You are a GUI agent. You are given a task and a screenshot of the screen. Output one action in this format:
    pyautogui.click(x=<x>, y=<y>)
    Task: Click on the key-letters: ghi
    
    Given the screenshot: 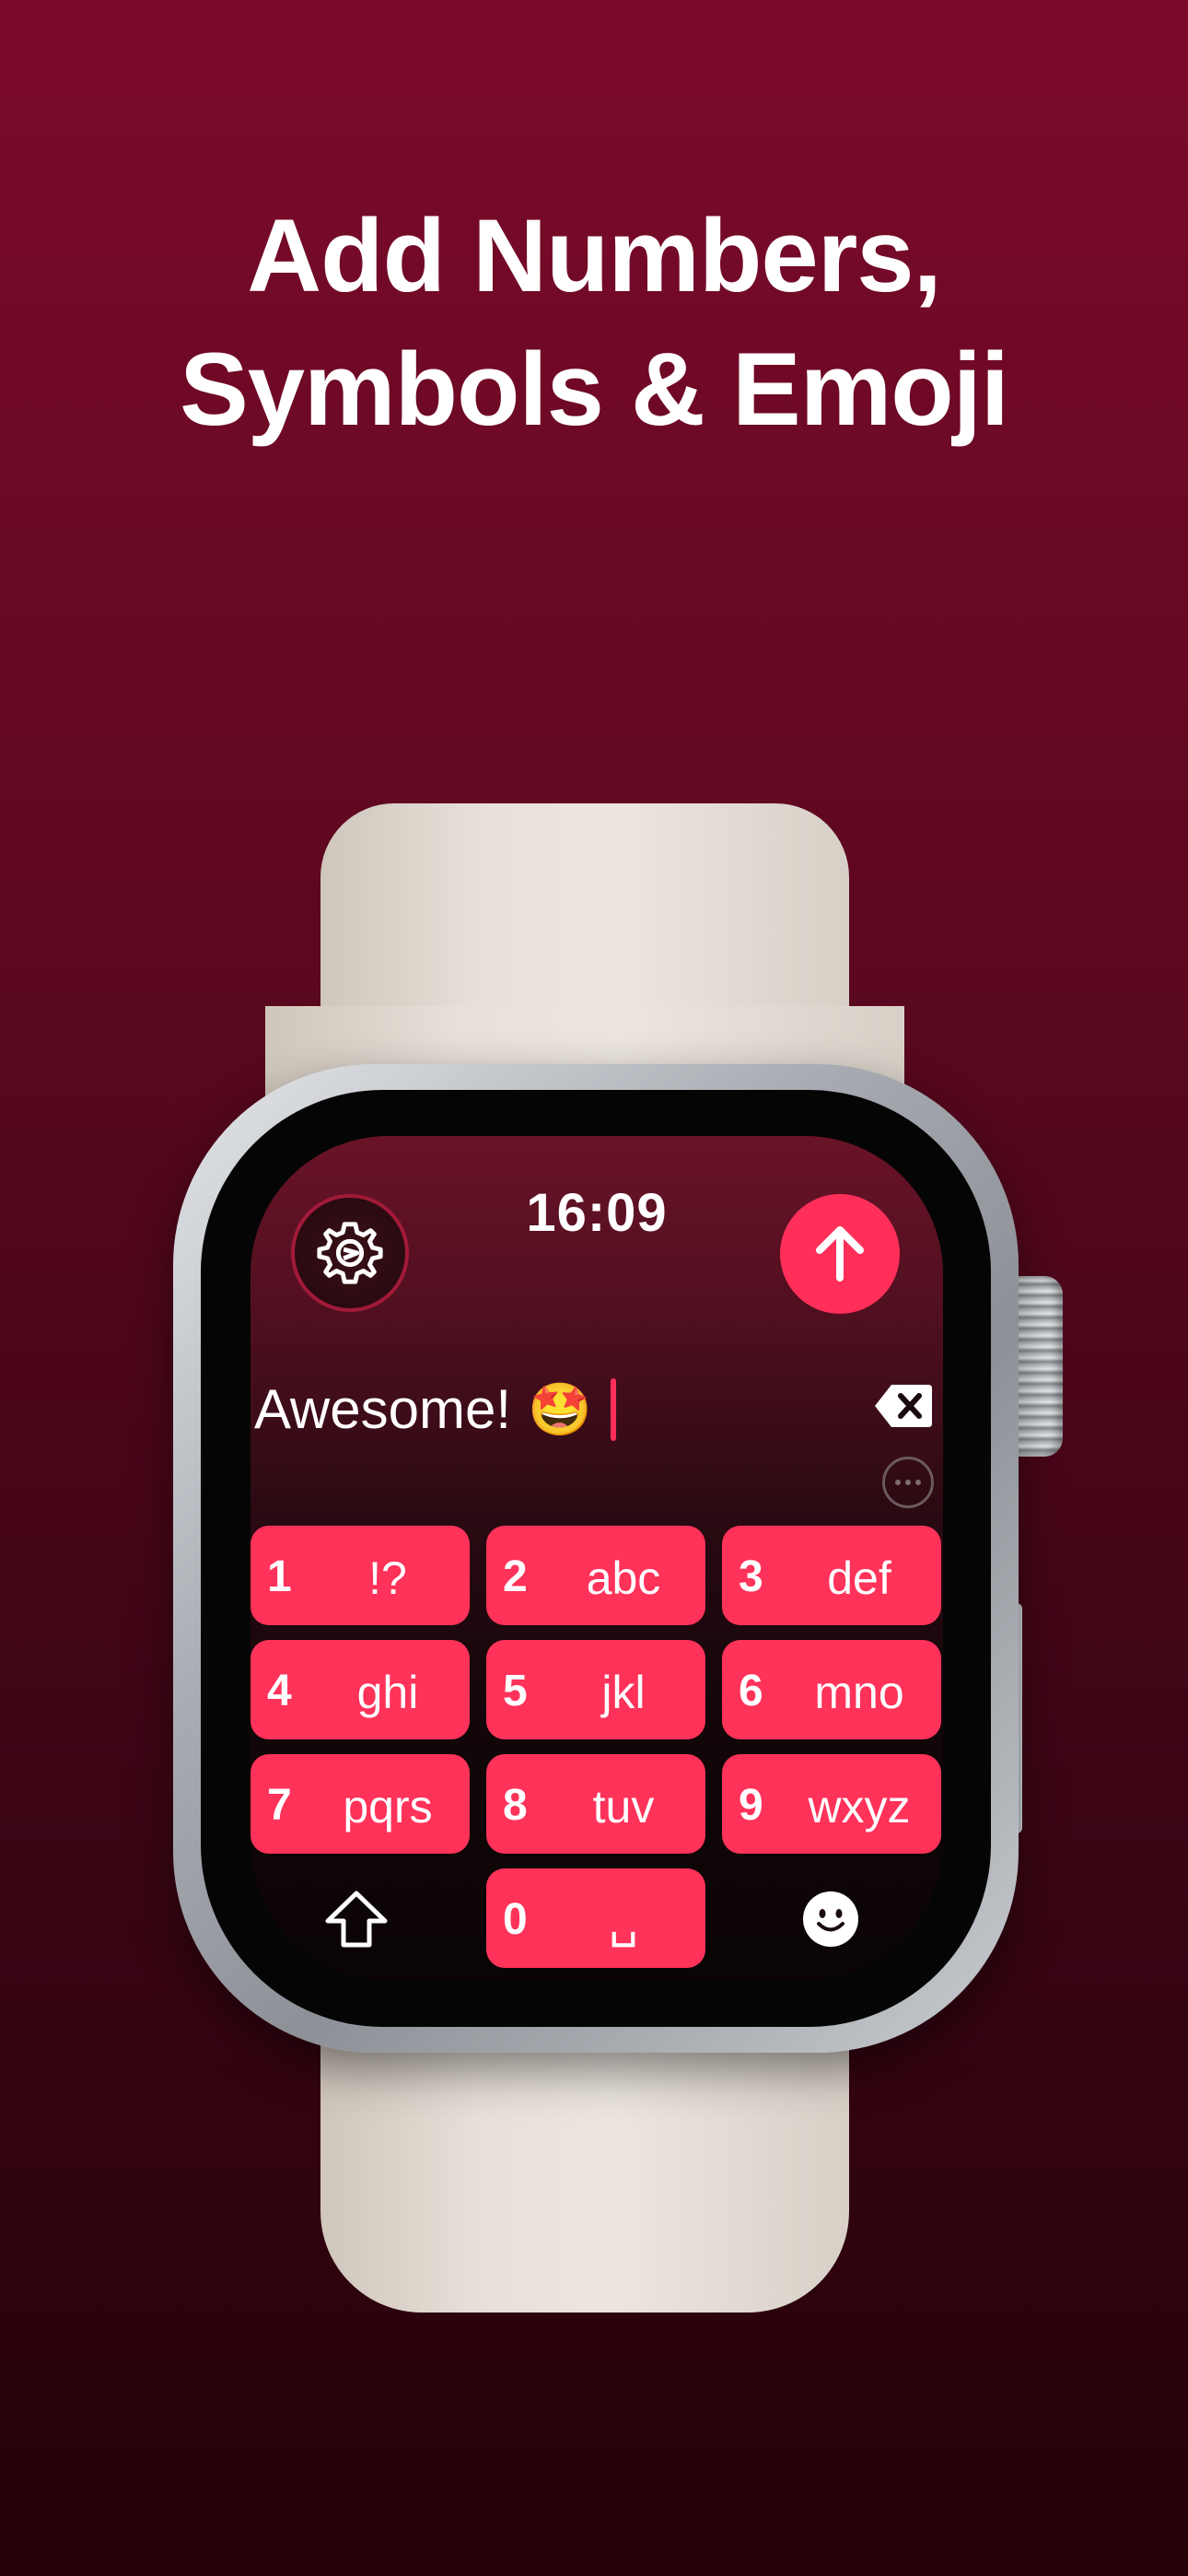 What is the action you would take?
    pyautogui.click(x=387, y=1692)
    